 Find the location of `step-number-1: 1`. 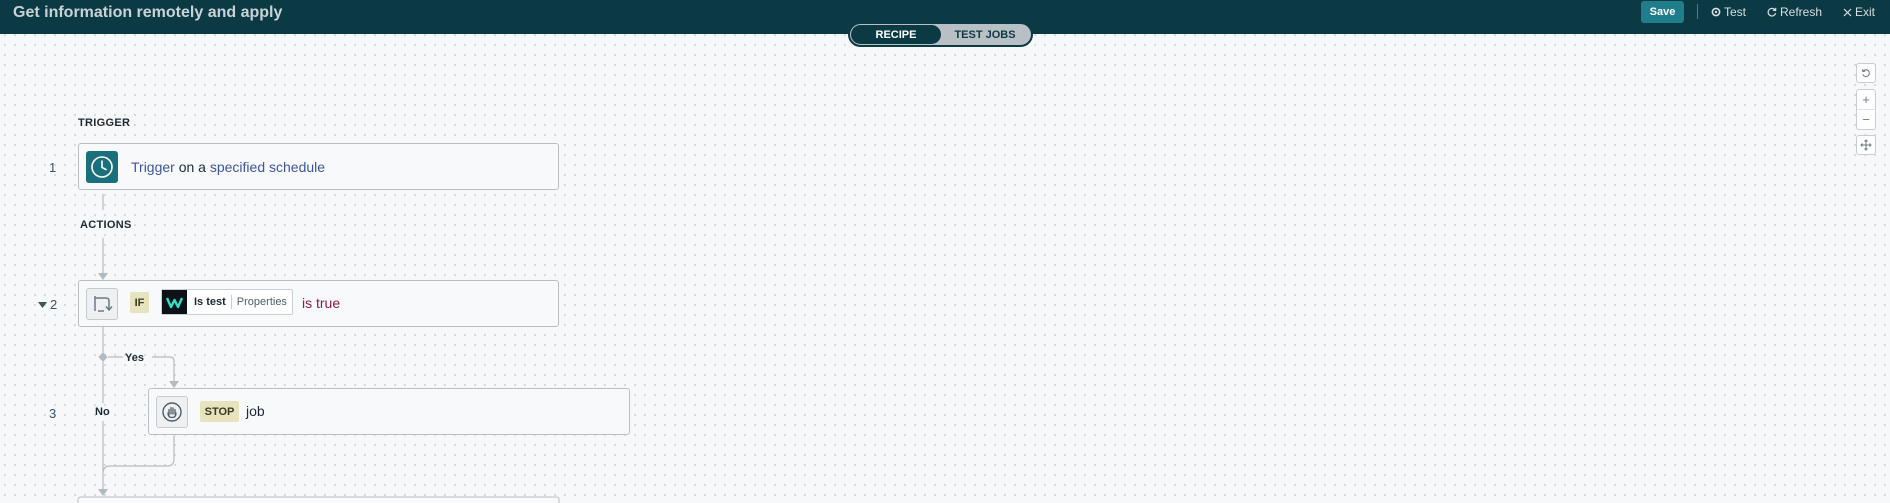

step-number-1: 1 is located at coordinates (53, 167).